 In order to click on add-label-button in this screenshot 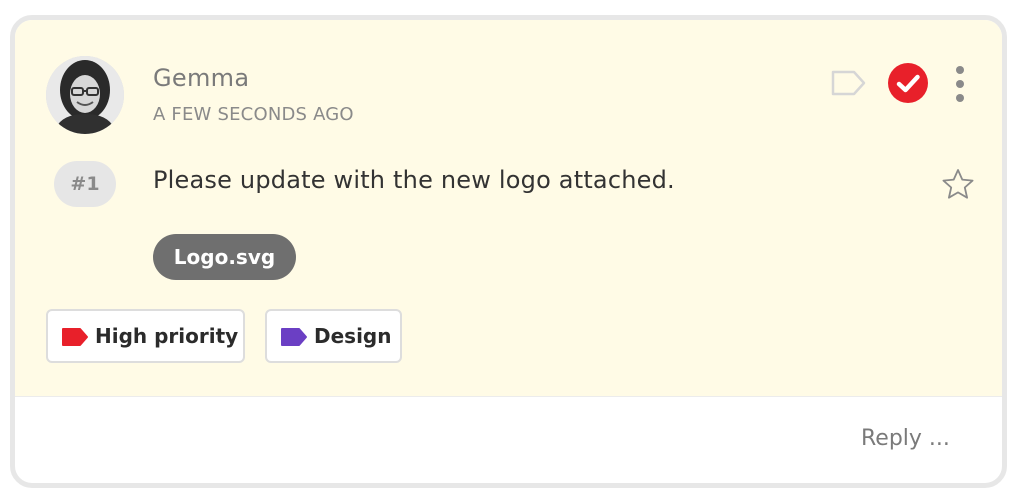, I will do `click(849, 83)`.